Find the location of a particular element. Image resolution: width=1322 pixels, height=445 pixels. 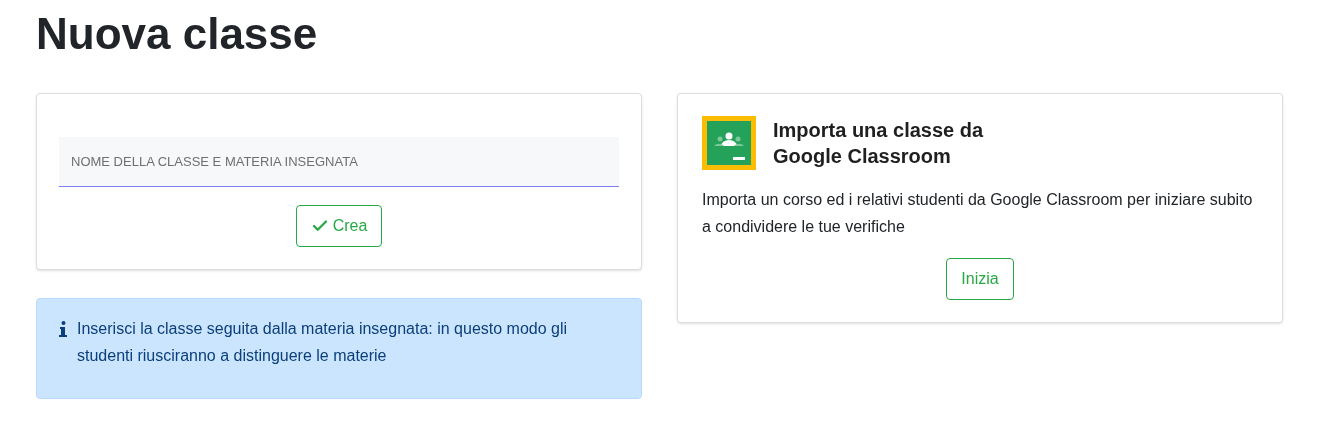

import-title: Importa una classe da Google Classroom is located at coordinates (878, 143).